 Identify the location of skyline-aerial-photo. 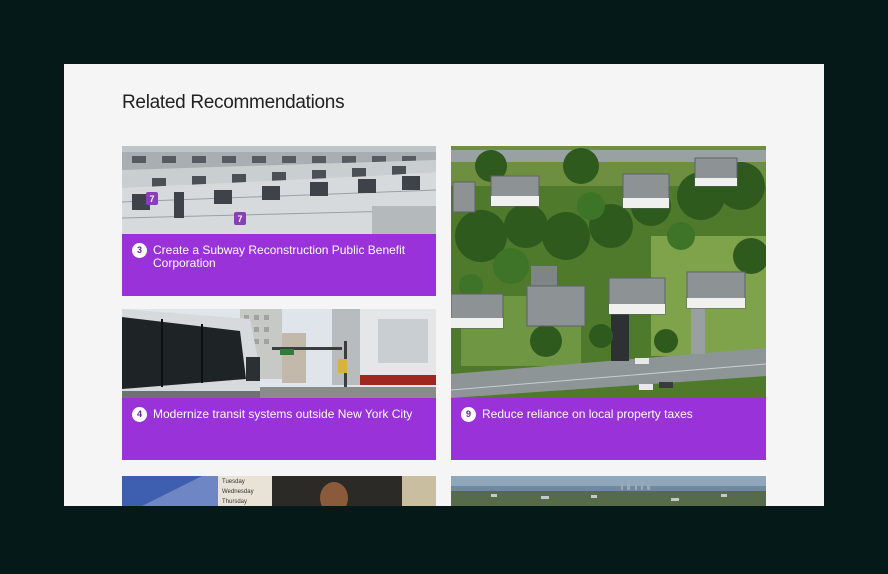
(608, 491).